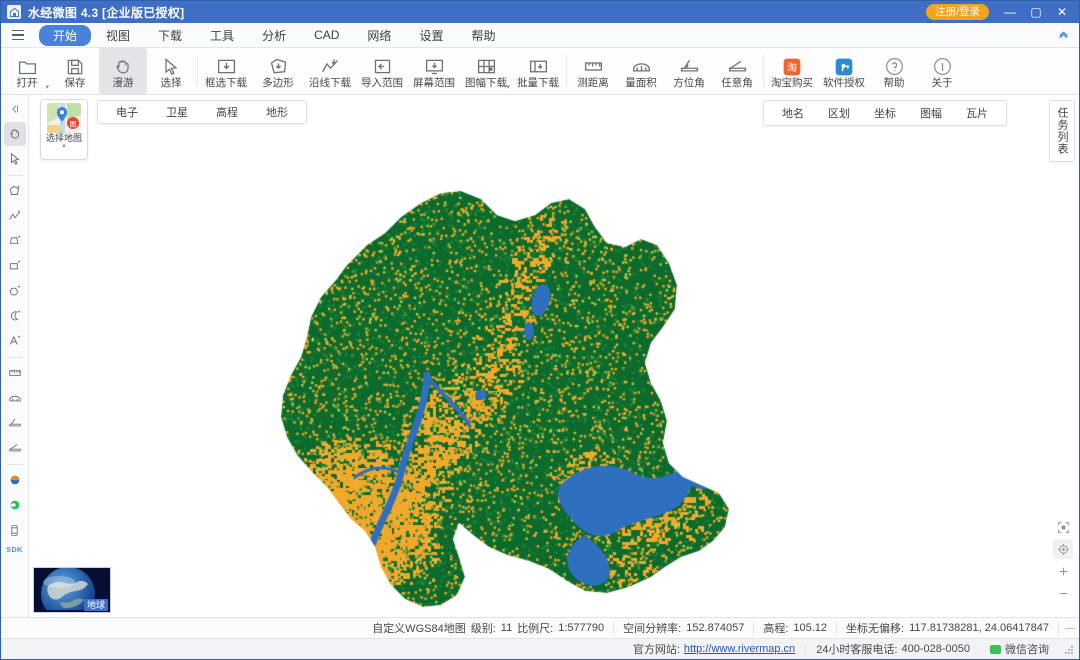 Image resolution: width=1080 pixels, height=660 pixels. Describe the element at coordinates (278, 71) in the screenshot. I see `ribbon-polygon-button: 多边形` at that location.